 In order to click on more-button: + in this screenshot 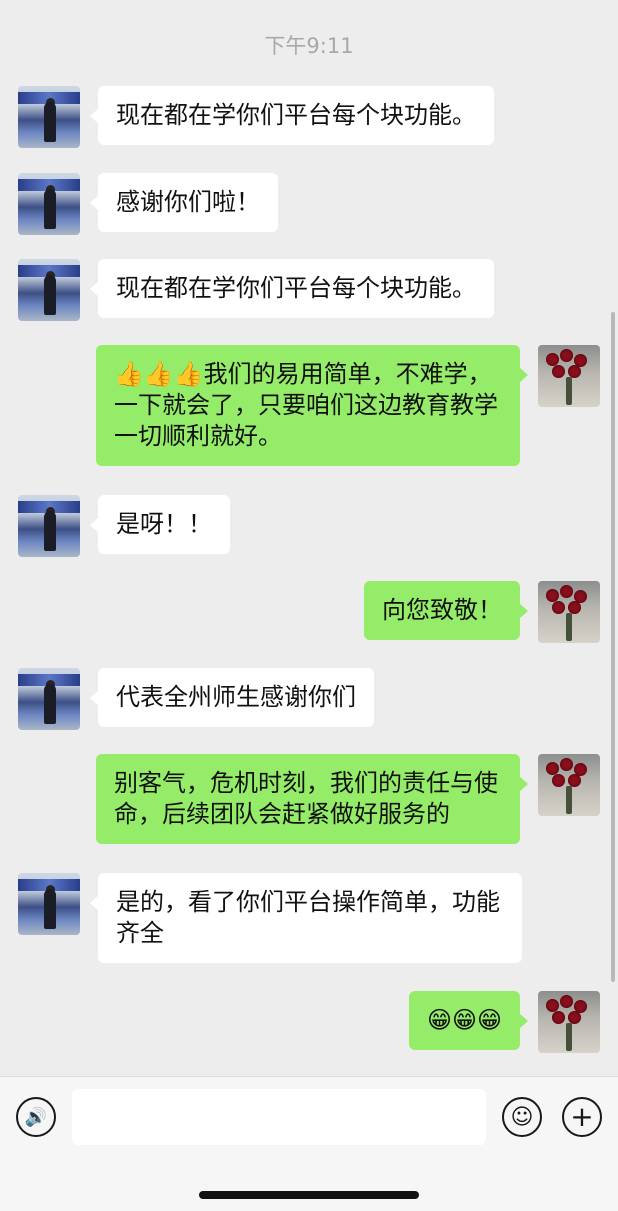, I will do `click(582, 1117)`.